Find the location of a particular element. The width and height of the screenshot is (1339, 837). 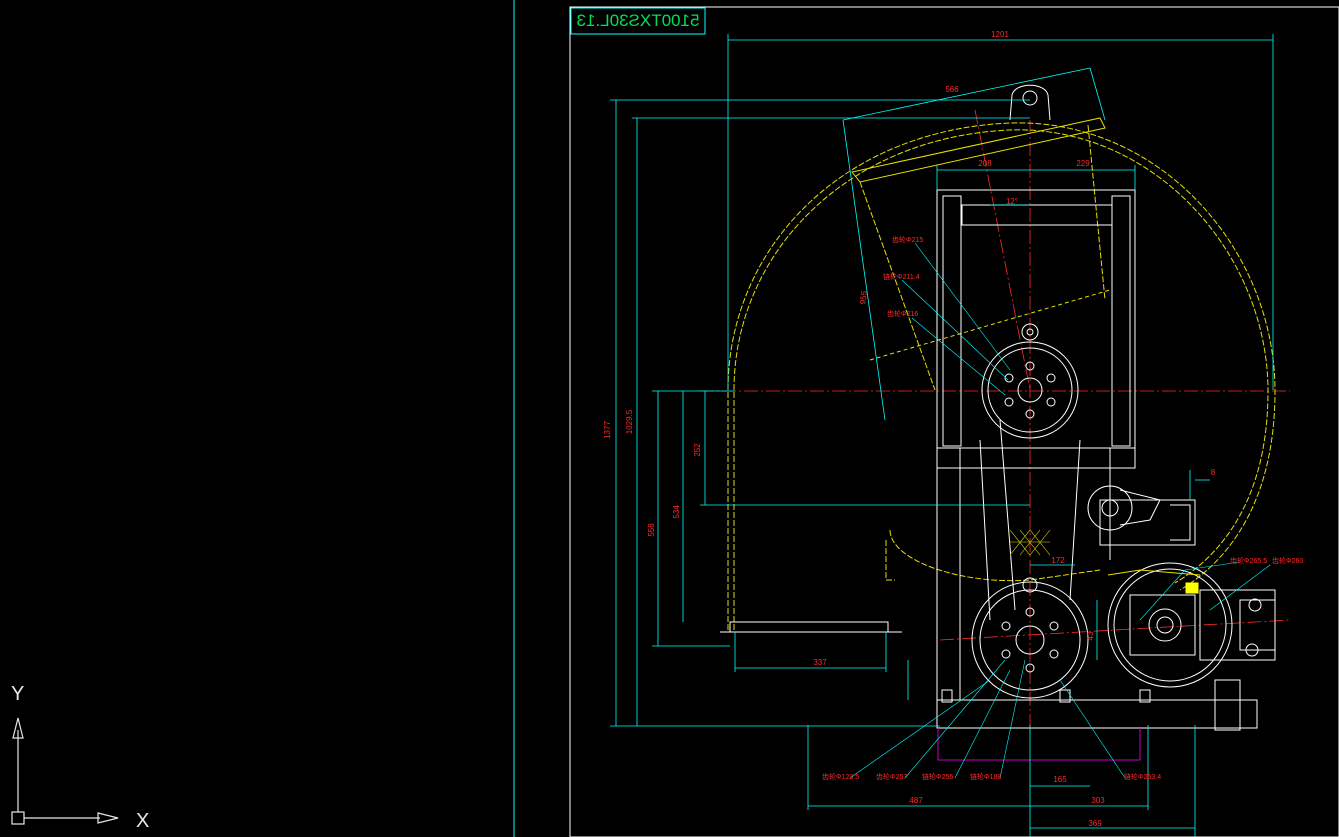

title-block-text: 5100TXS30L.13 is located at coordinates (638, 20).